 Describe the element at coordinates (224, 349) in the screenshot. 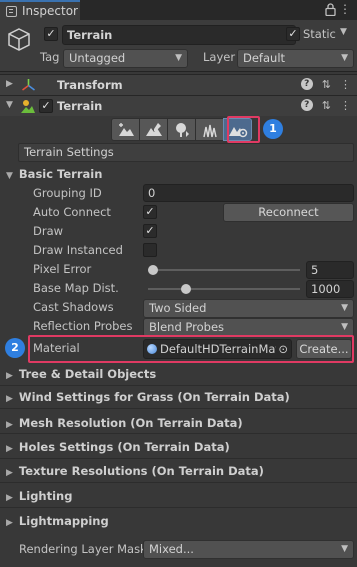

I see `material-value: DefaultHDTerrainMate` at that location.